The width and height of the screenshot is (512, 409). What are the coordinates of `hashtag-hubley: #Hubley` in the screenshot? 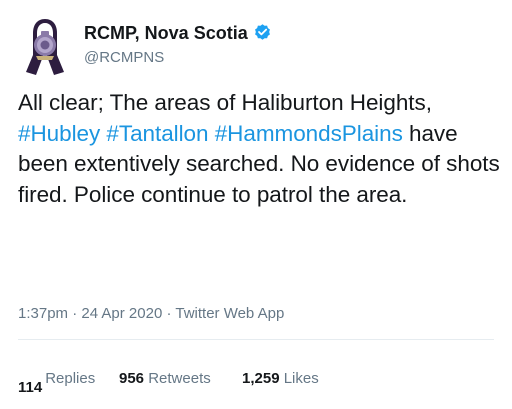 It's located at (59, 133).